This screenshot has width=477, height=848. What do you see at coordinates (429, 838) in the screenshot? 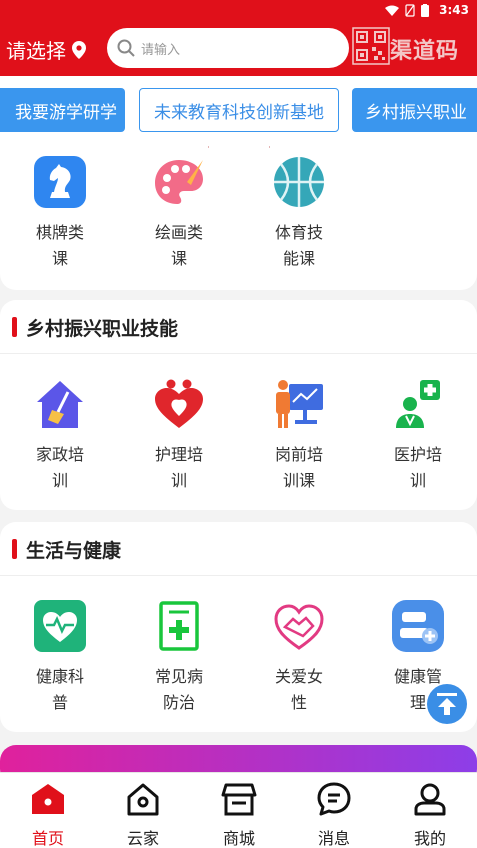
I see `nav-label: 我的` at bounding box center [429, 838].